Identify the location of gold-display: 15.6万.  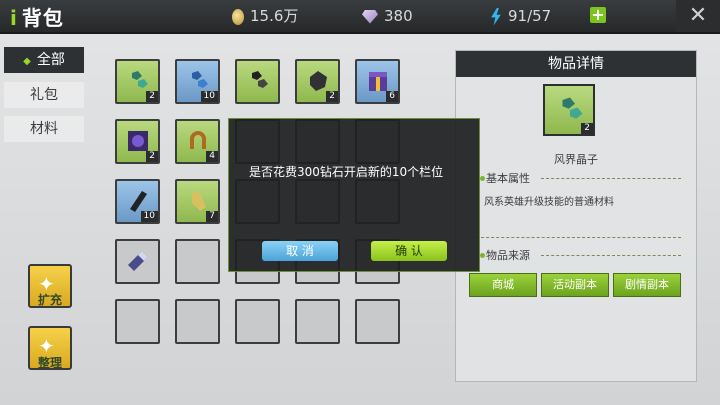
(265, 16).